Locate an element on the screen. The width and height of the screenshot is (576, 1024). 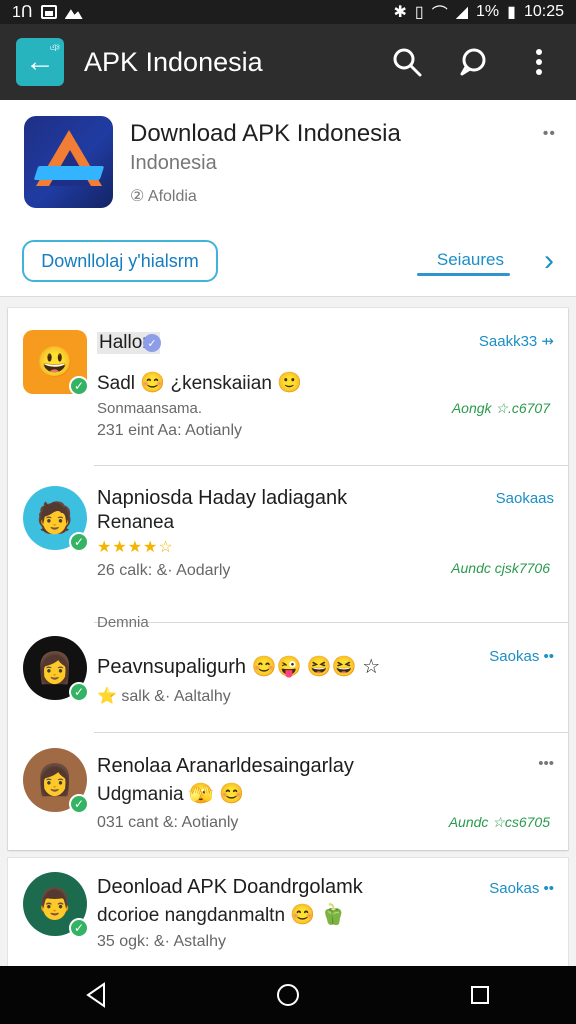
item-name-text: Peavnsupaligurh is located at coordinates (171, 667).